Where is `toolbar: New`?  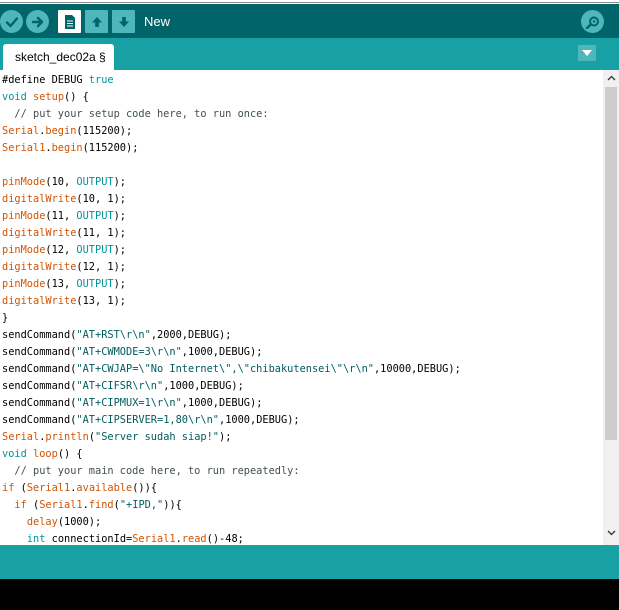 toolbar: New is located at coordinates (309, 21).